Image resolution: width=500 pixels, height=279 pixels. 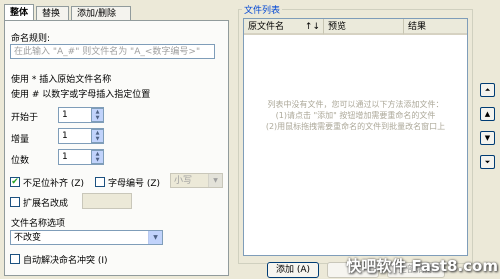 I want to click on digits-stepper: ▲ ▼, so click(x=97, y=157).